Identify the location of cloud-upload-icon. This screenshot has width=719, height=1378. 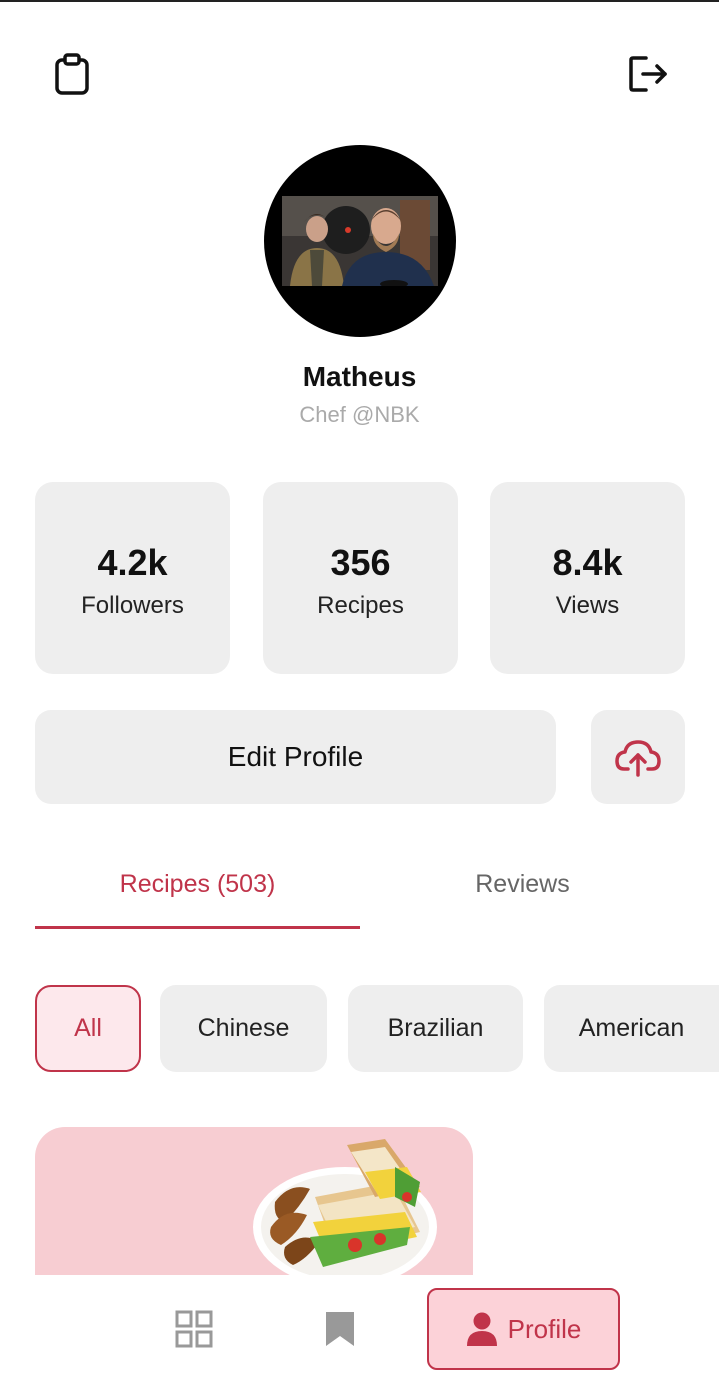
(638, 758).